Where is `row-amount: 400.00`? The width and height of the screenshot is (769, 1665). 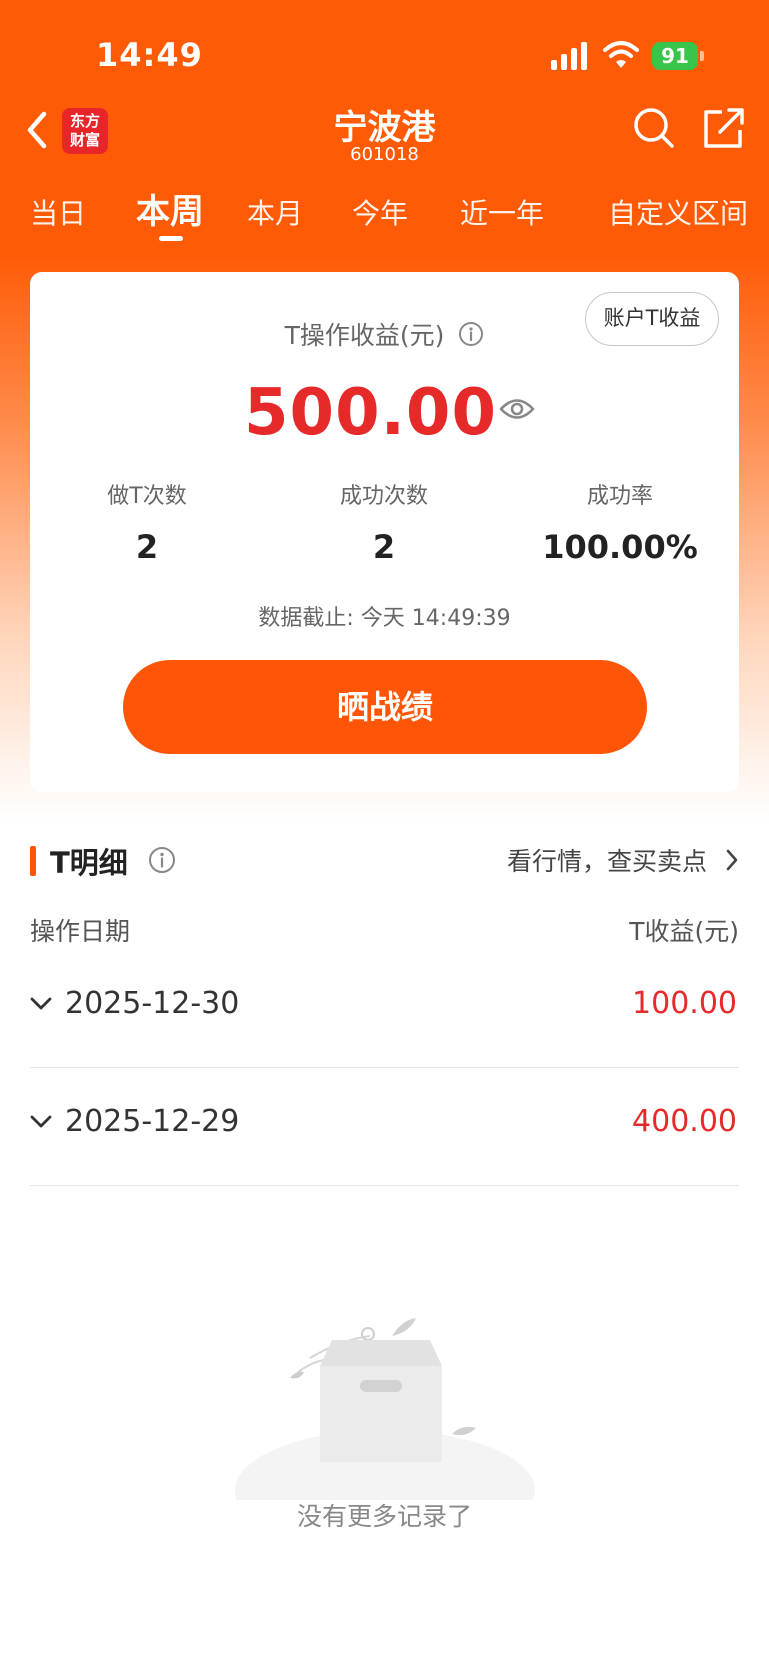 row-amount: 400.00 is located at coordinates (684, 1121).